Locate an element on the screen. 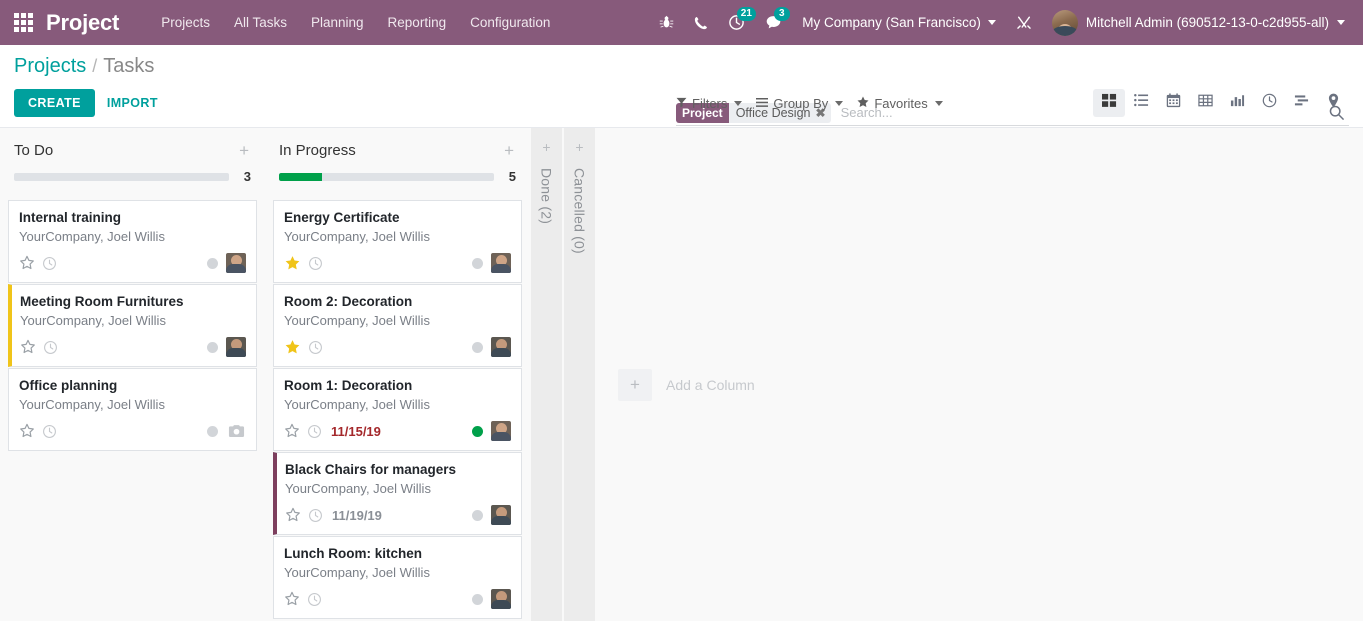 The width and height of the screenshot is (1363, 621). avatar-placeholder-icon is located at coordinates (236, 431).